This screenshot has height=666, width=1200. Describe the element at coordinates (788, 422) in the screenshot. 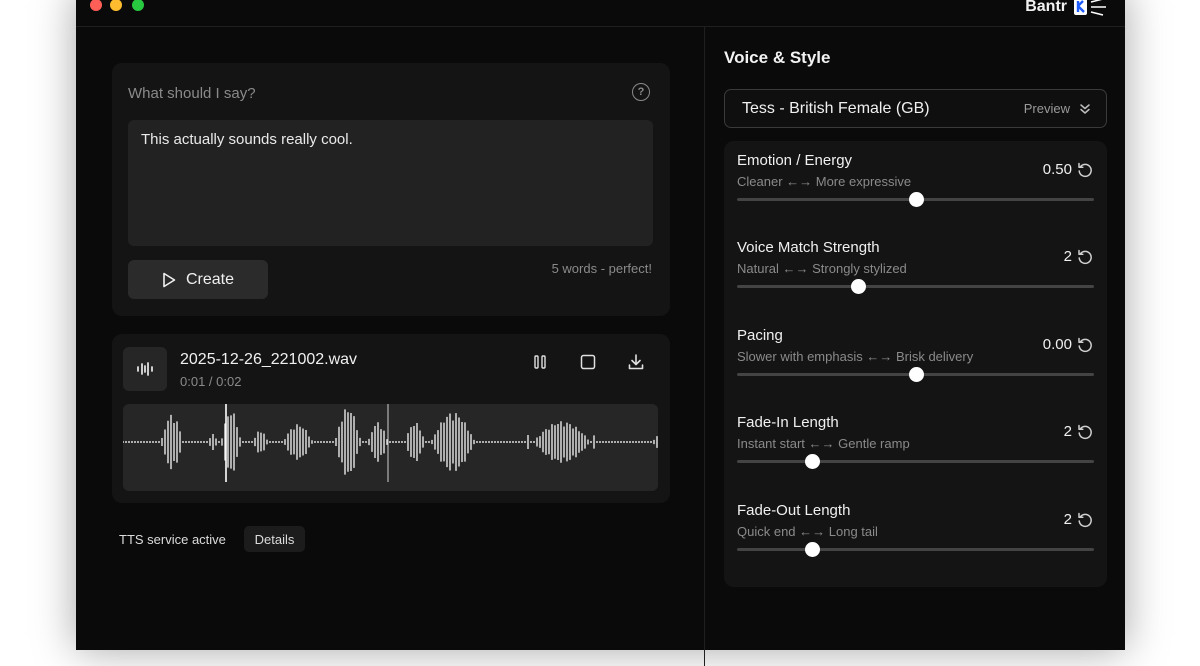

I see `slider-label: Fade-In Length` at that location.